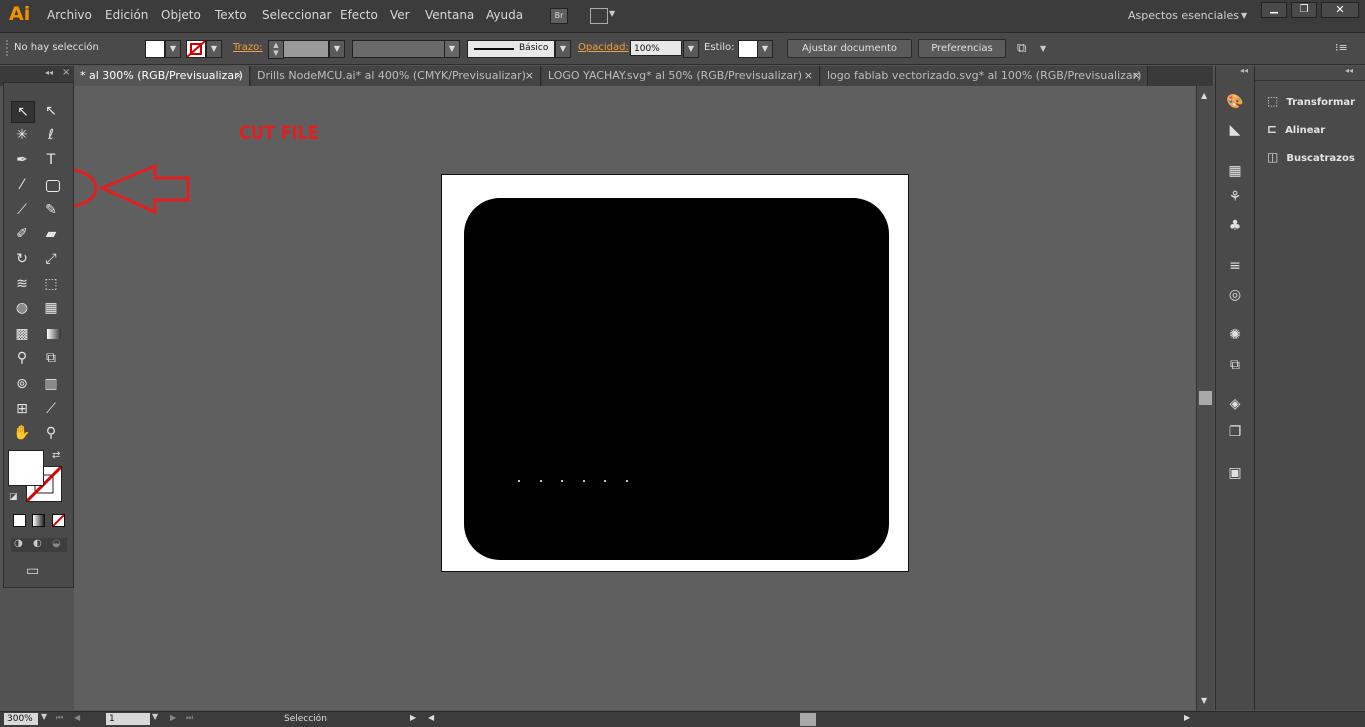  I want to click on blend-tool-icon: ⧉, so click(51, 358).